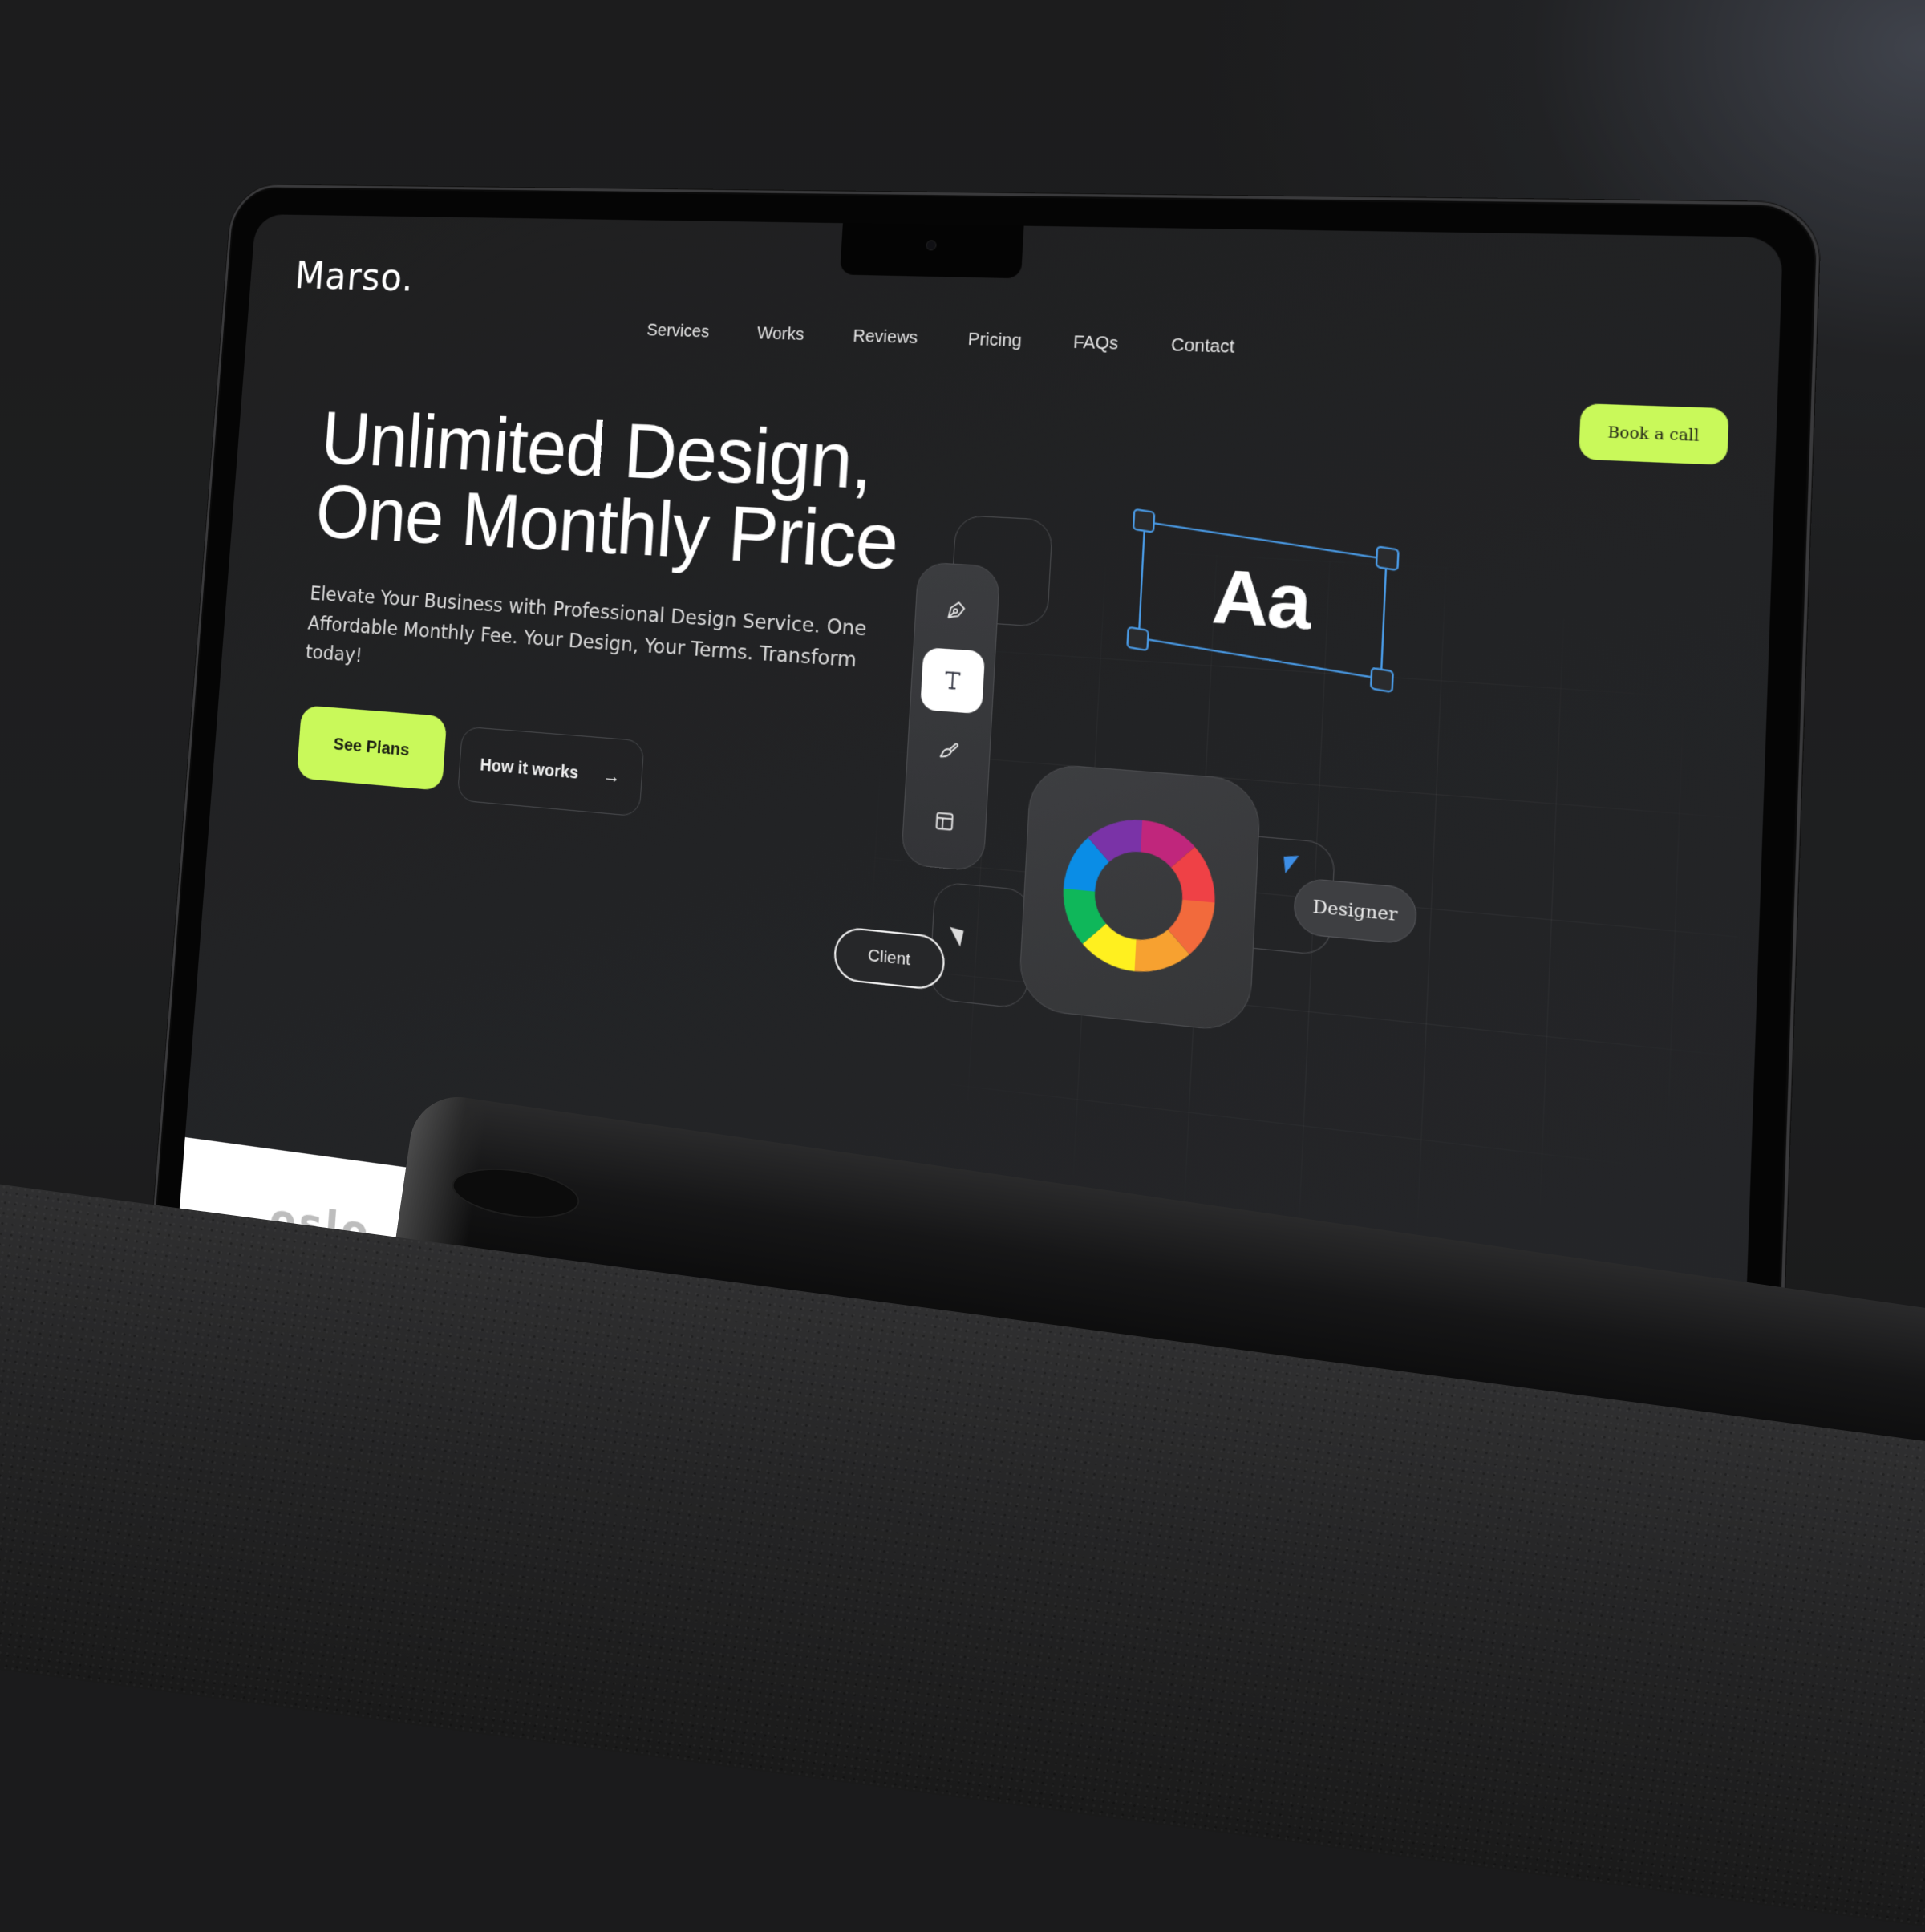 This screenshot has height=1932, width=1925. Describe the element at coordinates (372, 748) in the screenshot. I see `see-plans-button: See Plans` at that location.